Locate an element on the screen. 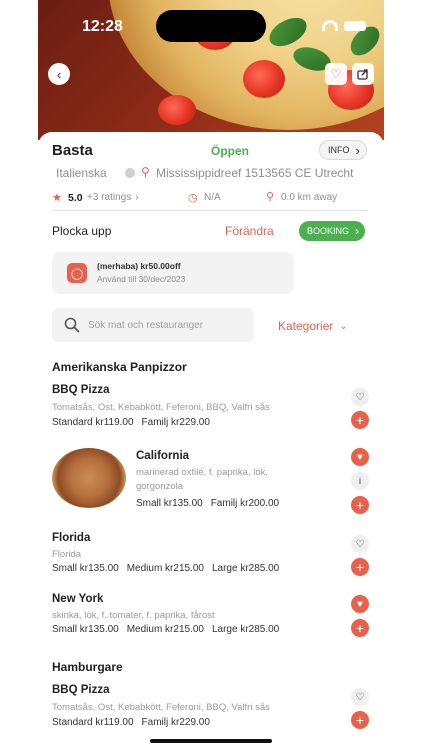 The height and width of the screenshot is (750, 422). price-option: Familj kr200.00 is located at coordinates (245, 503).